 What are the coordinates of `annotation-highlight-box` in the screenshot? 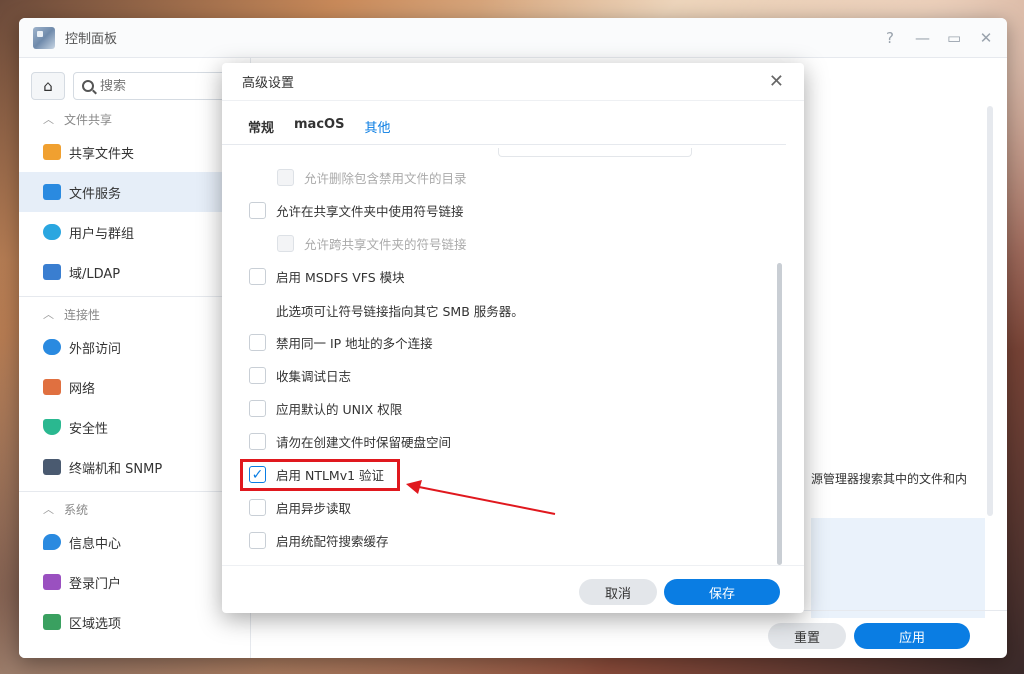 It's located at (320, 475).